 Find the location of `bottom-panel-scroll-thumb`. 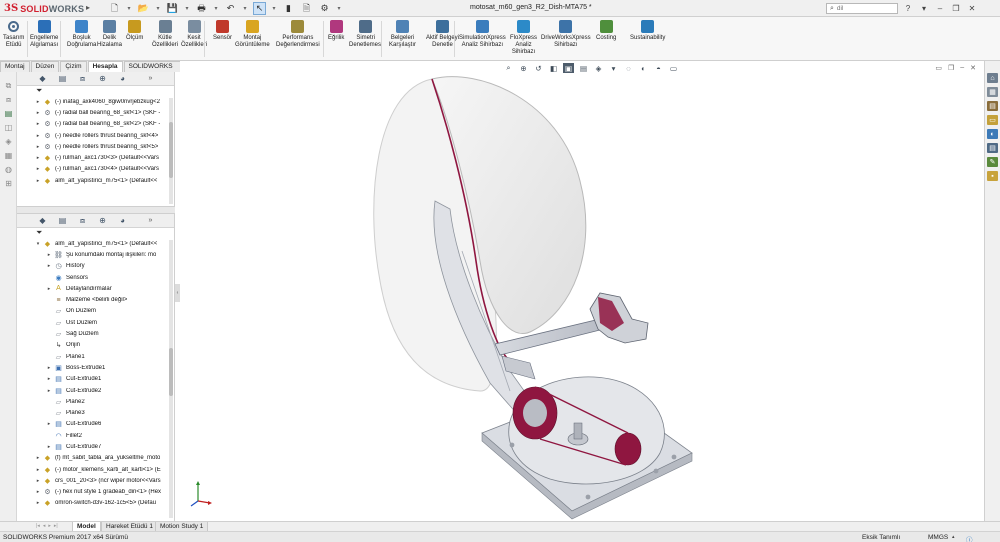

bottom-panel-scroll-thumb is located at coordinates (171, 372).